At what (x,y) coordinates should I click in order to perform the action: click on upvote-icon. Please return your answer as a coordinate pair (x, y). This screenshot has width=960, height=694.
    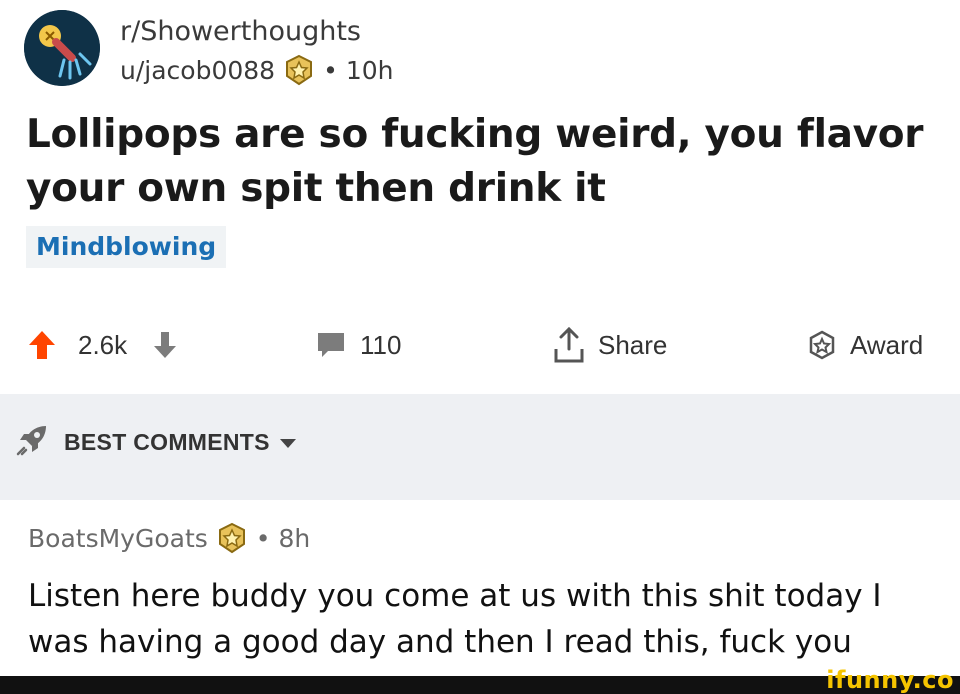
    Looking at the image, I should click on (42, 345).